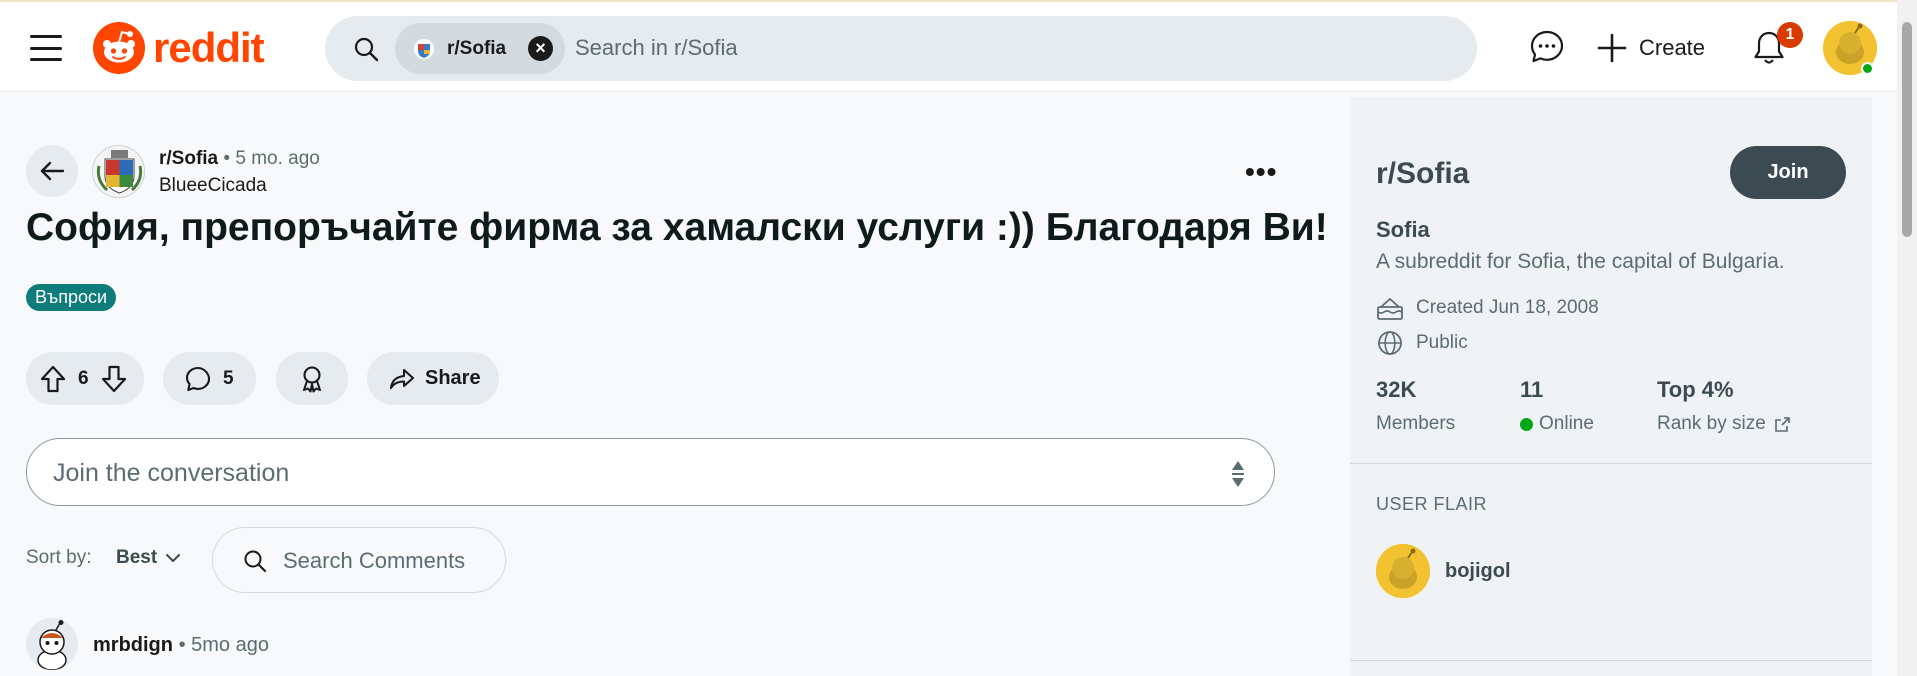 The width and height of the screenshot is (1917, 676). I want to click on globe-icon, so click(1390, 343).